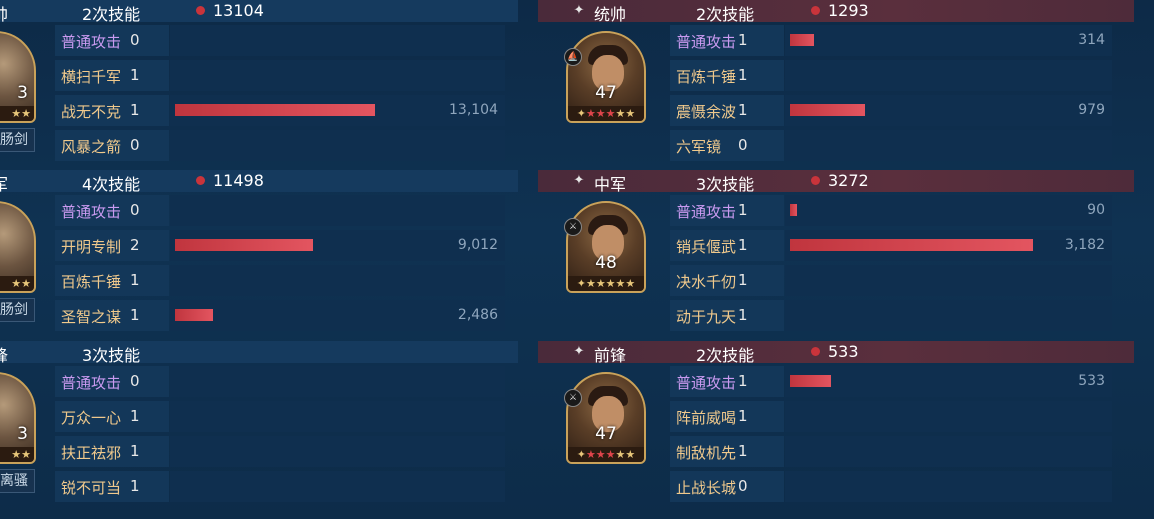  Describe the element at coordinates (477, 315) in the screenshot. I see `skill-damage-value: 2,486` at that location.